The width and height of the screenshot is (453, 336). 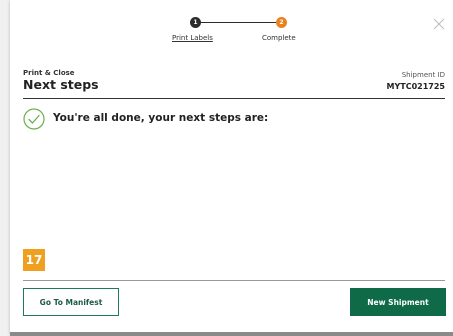 What do you see at coordinates (281, 22) in the screenshot?
I see `step-2-circle: 2` at bounding box center [281, 22].